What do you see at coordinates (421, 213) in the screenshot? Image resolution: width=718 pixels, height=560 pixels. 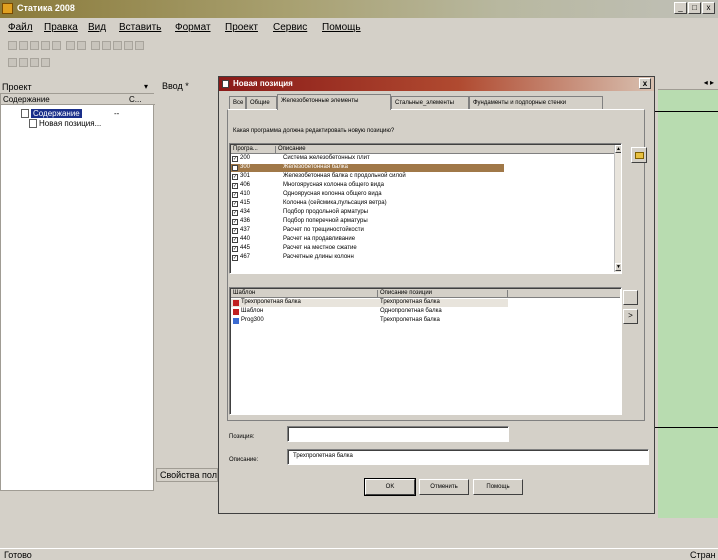 I see `program-row: ✓ 434 Подбор продольной арматуры` at bounding box center [421, 213].